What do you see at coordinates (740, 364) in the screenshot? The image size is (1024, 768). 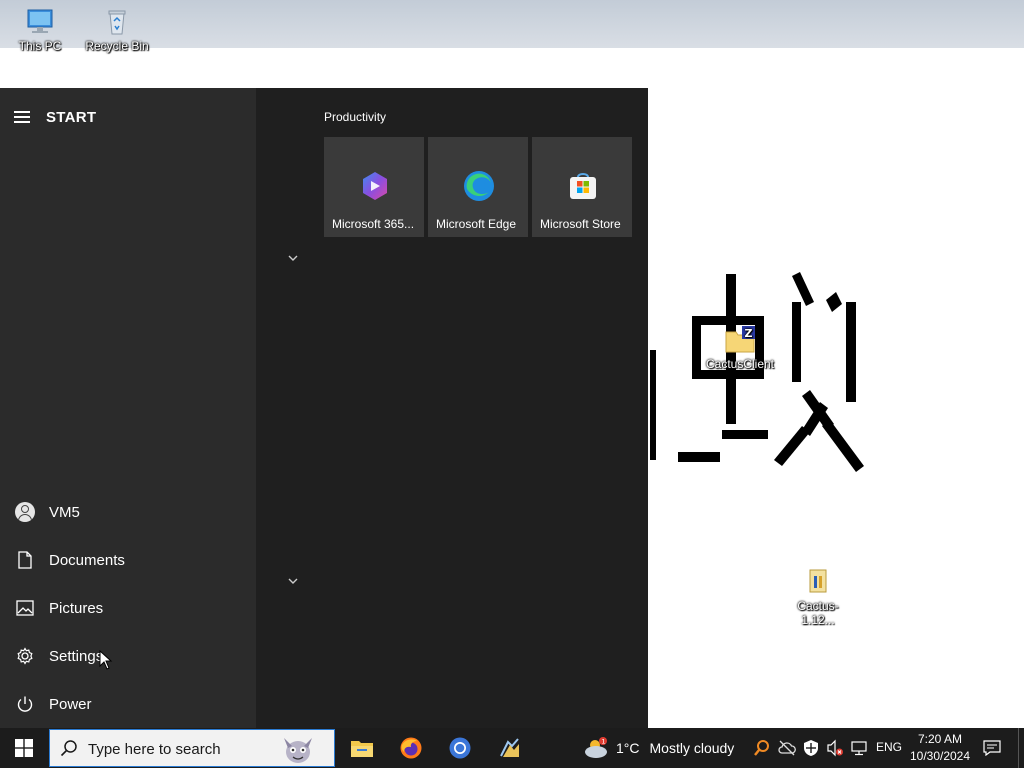 I see `desktop-icon-label: CactusClient` at bounding box center [740, 364].